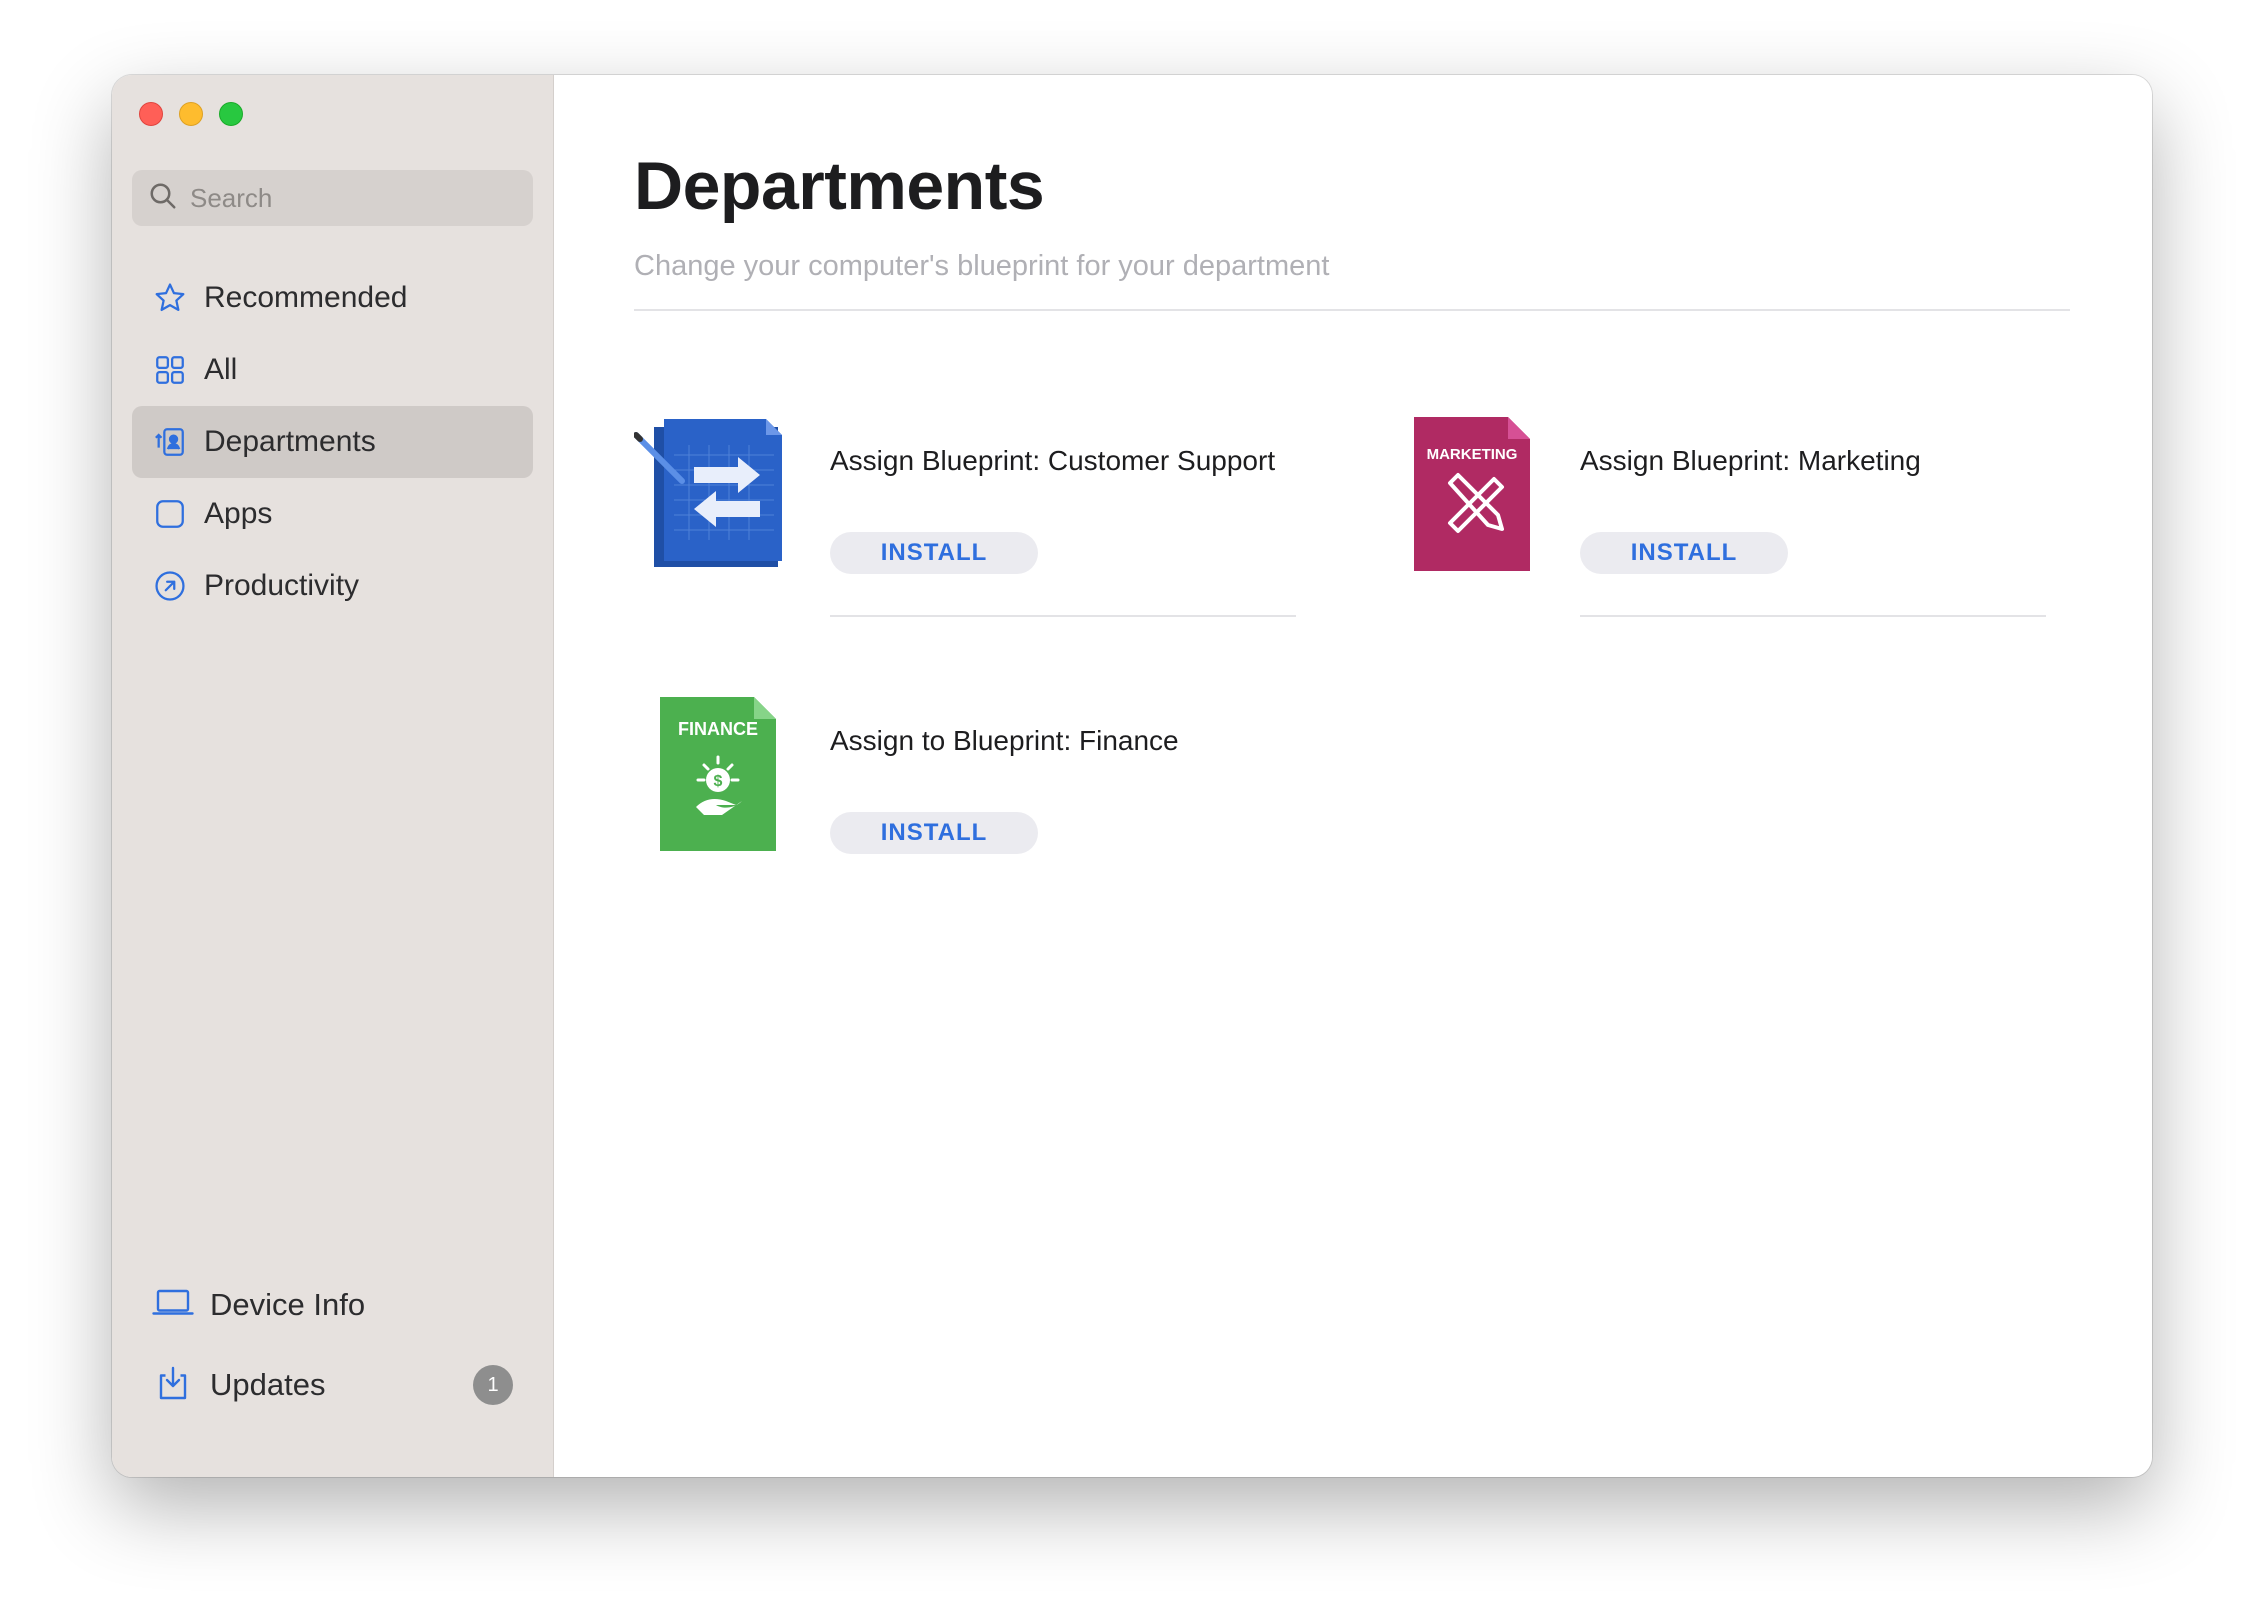 The width and height of the screenshot is (2264, 1624). I want to click on app-square-icon, so click(170, 514).